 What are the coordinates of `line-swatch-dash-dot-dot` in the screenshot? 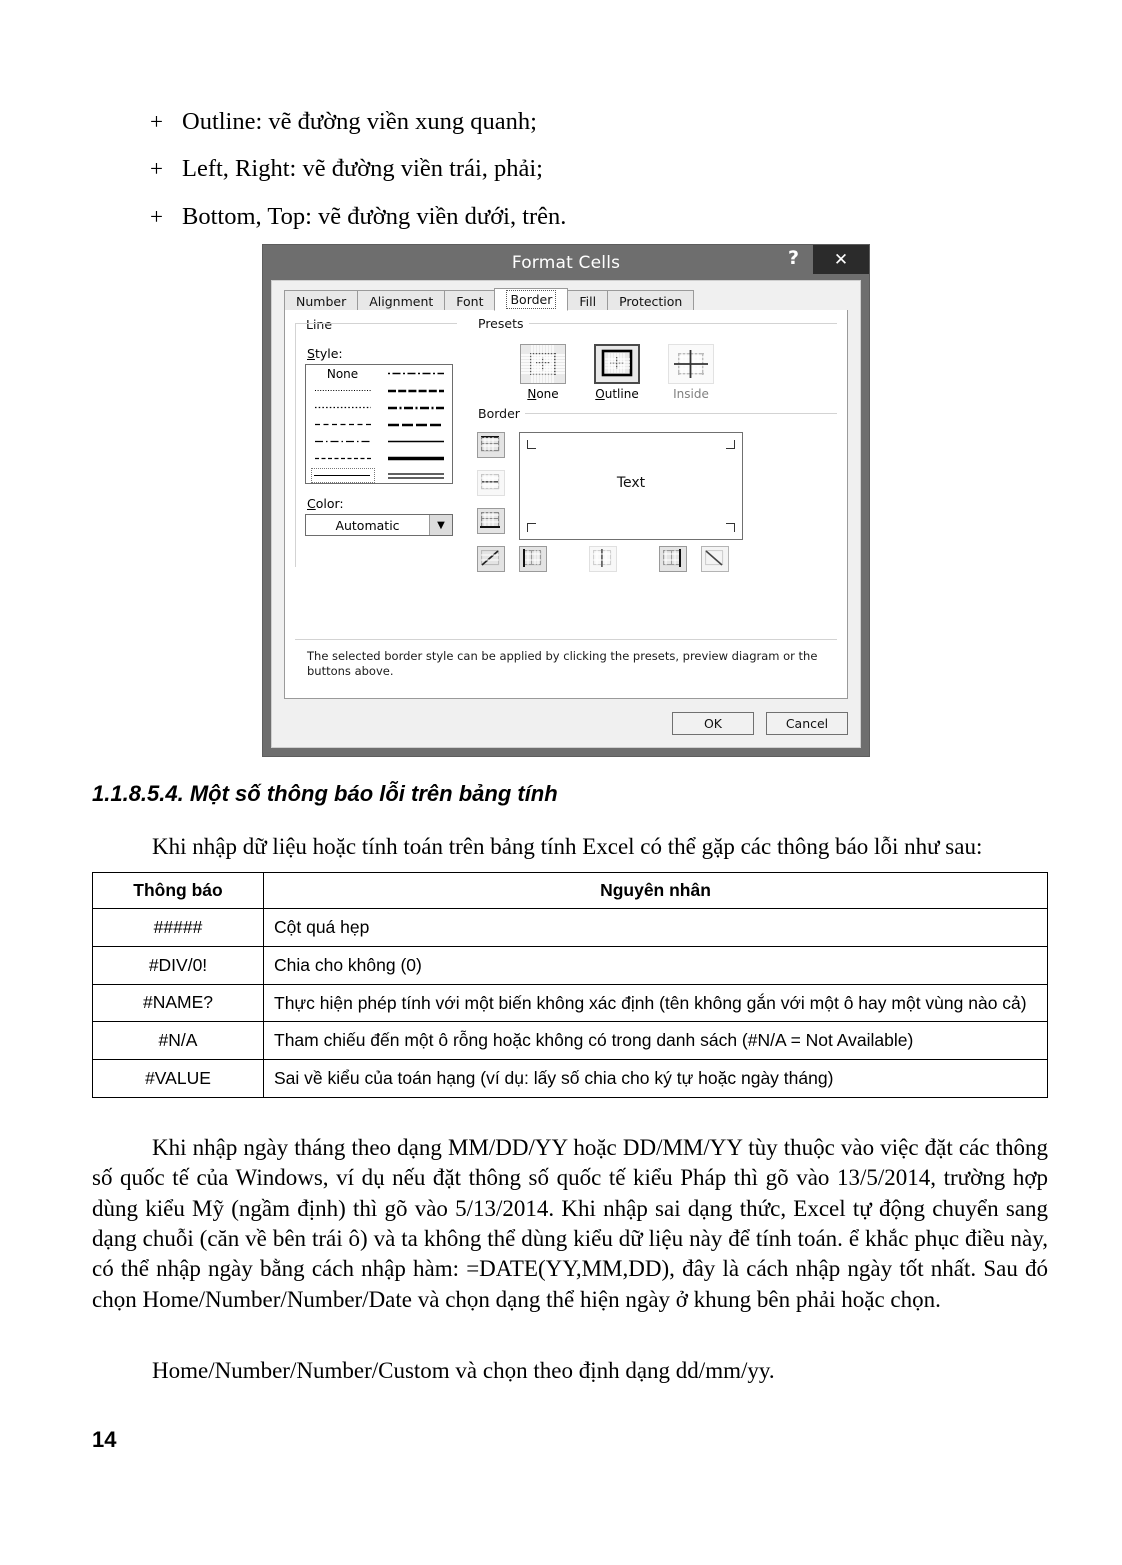 It's located at (415, 373).